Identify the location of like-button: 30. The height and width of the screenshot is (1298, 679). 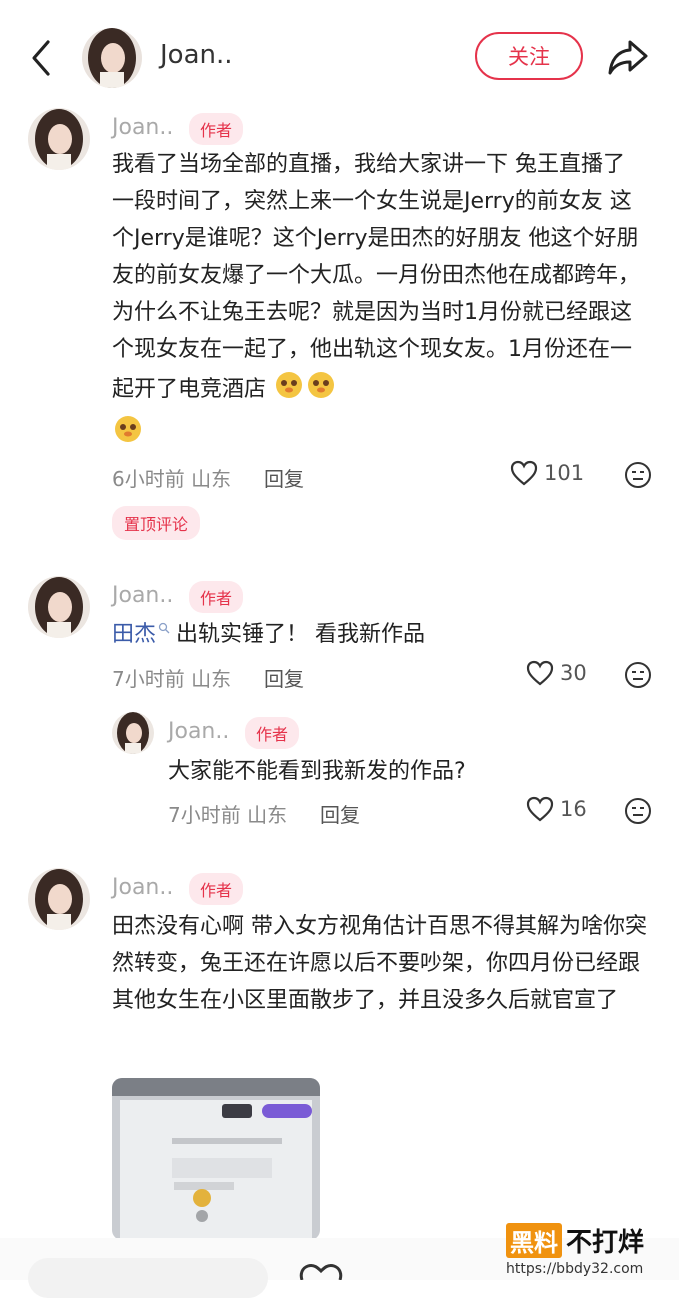
(556, 673).